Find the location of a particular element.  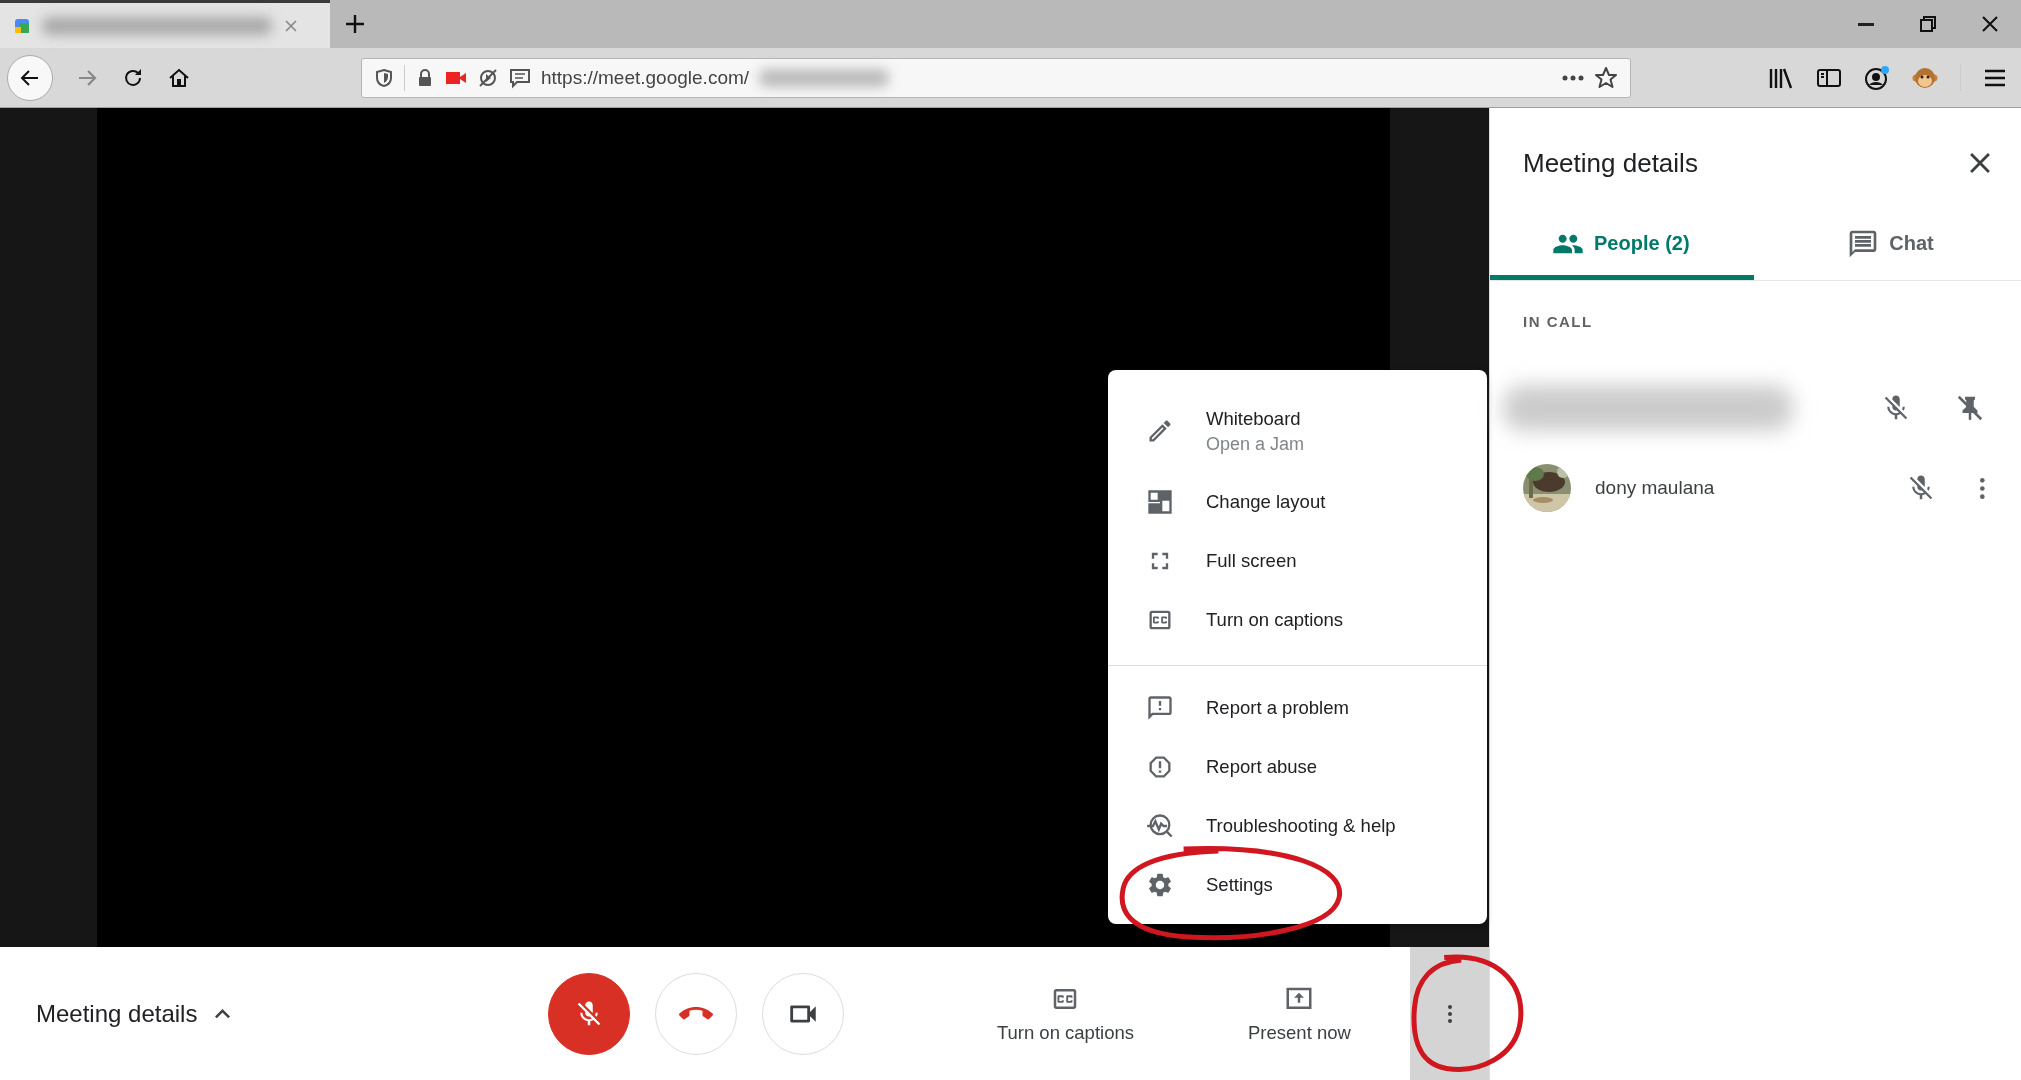

restore-icon is located at coordinates (1928, 24).